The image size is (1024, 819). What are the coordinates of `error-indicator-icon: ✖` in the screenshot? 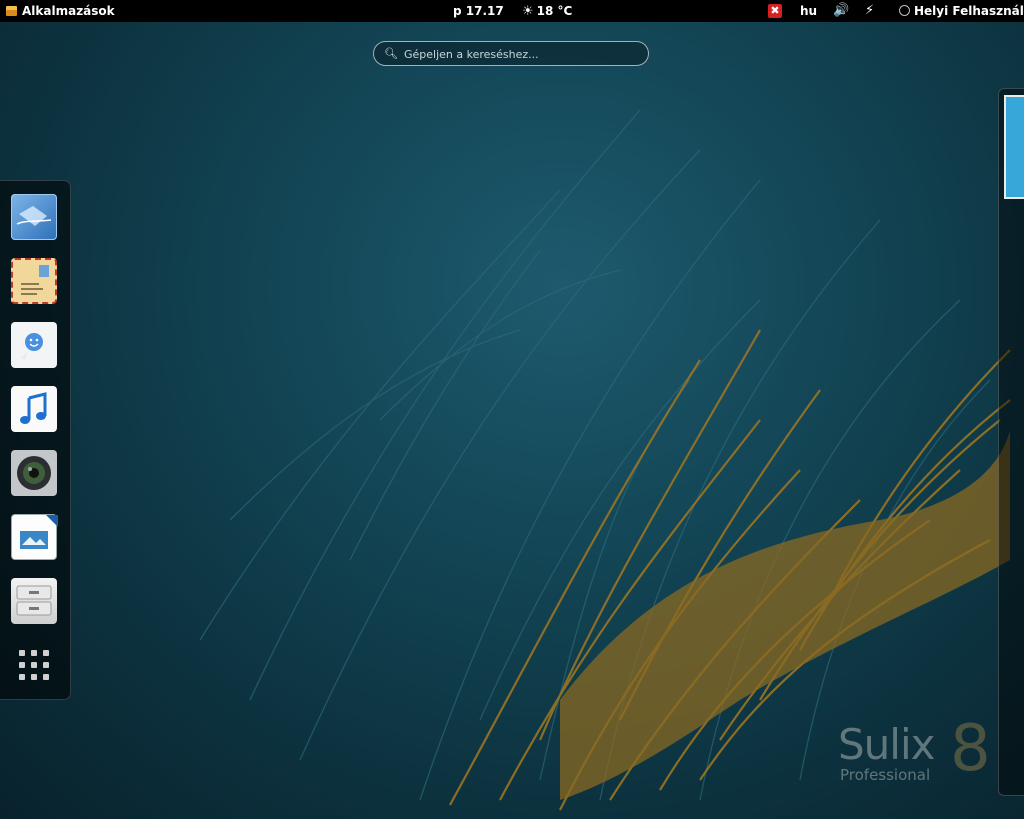 It's located at (775, 11).